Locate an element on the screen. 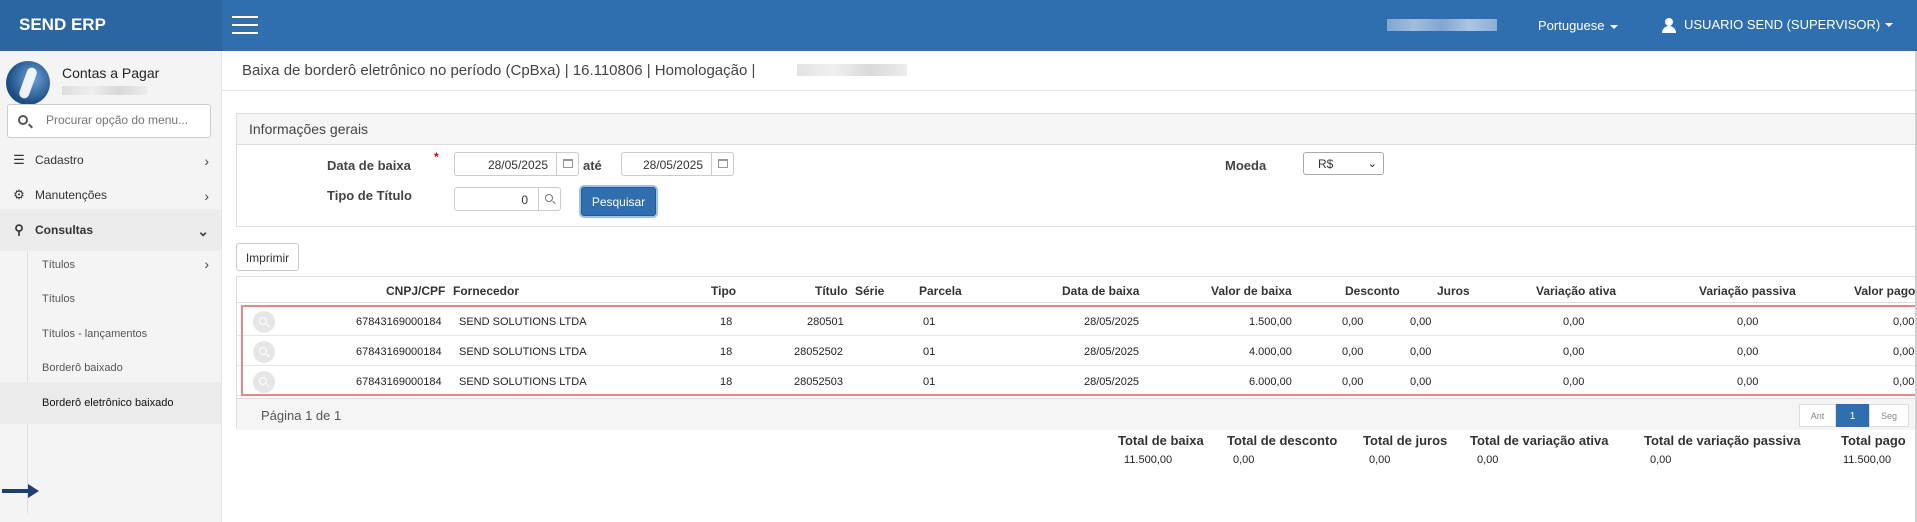 The image size is (1917, 522). total-variacao-ativa-label: Total de variação ativa is located at coordinates (1539, 440).